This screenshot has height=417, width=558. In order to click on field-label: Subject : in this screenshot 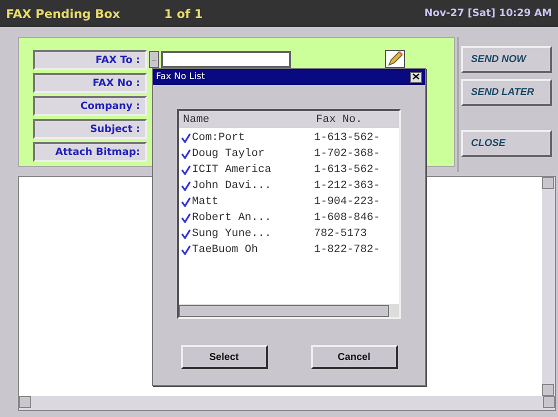, I will do `click(90, 129)`.